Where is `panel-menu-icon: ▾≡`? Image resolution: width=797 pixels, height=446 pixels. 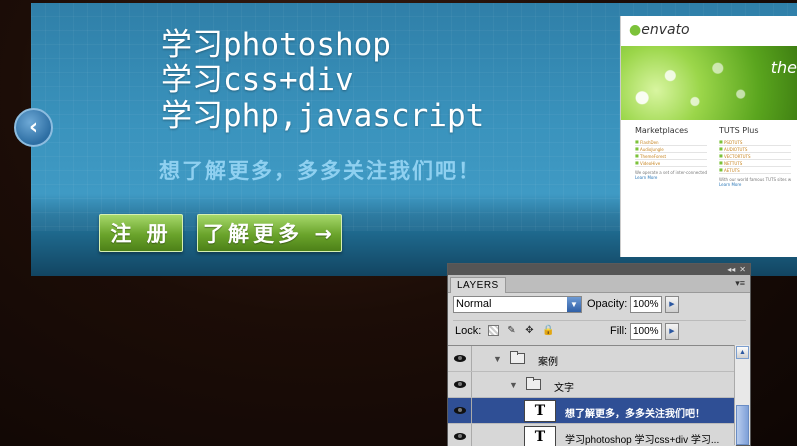
panel-menu-icon: ▾≡ is located at coordinates (740, 283).